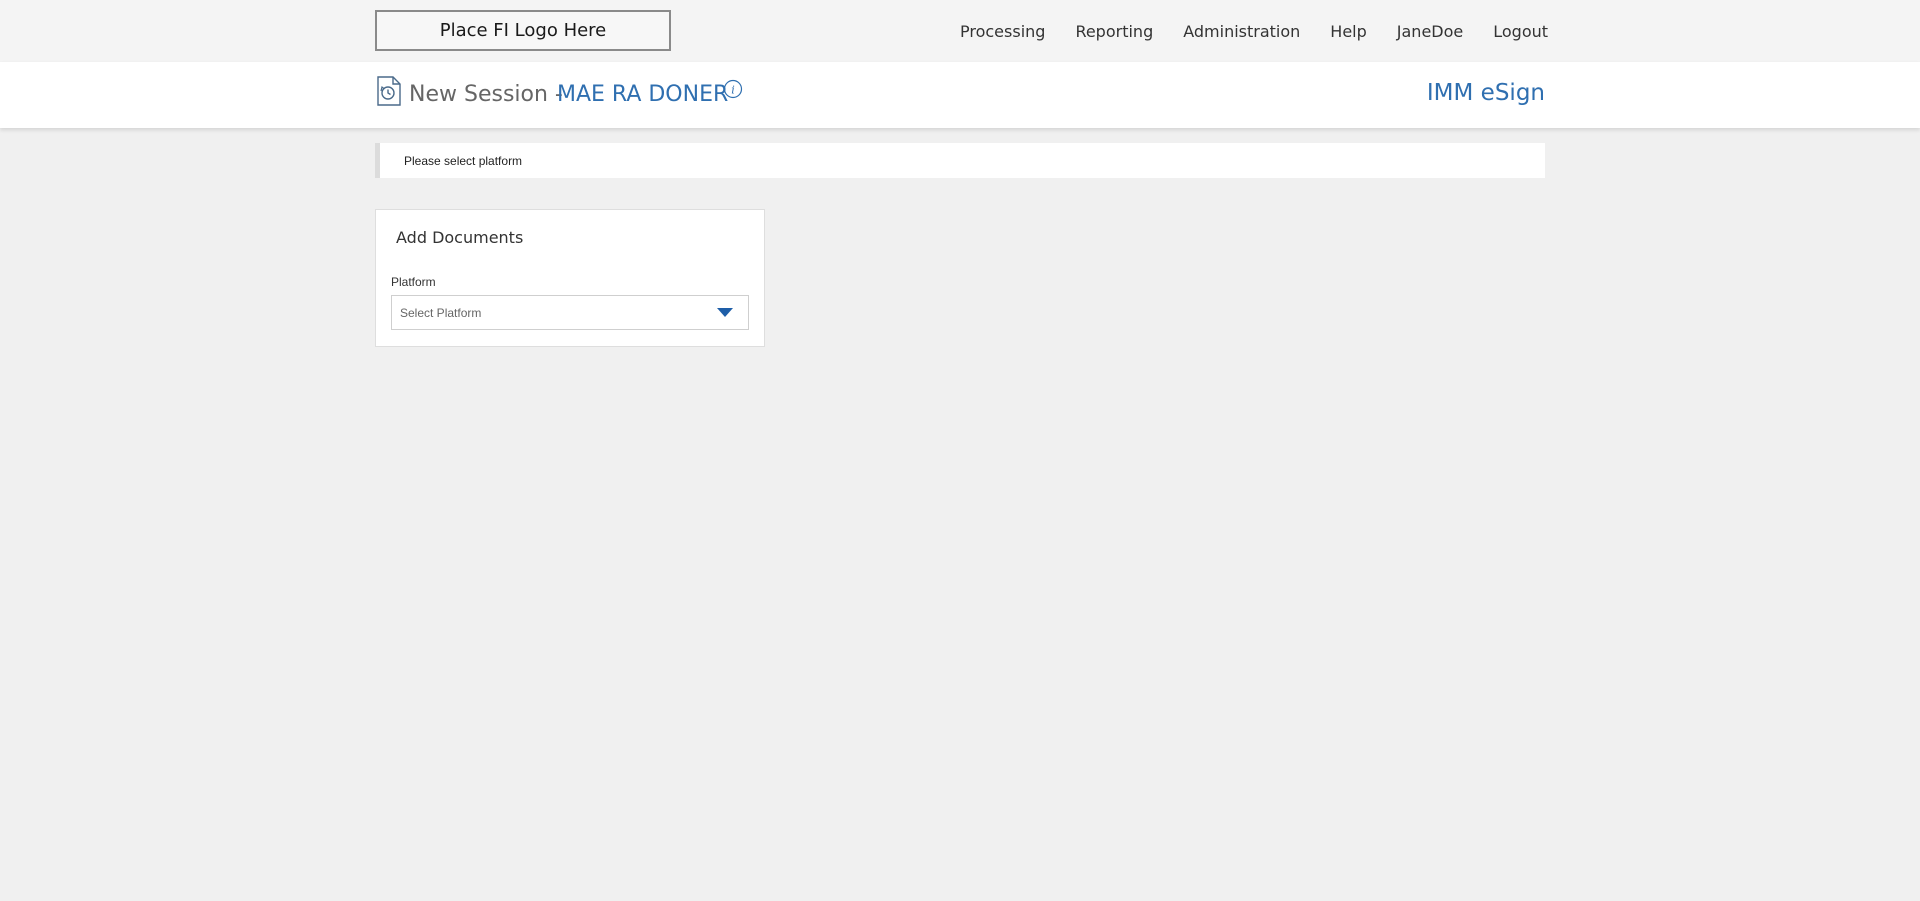 The image size is (1920, 901). I want to click on add-documents-panel: Add Documents Platform Select Platform, so click(570, 278).